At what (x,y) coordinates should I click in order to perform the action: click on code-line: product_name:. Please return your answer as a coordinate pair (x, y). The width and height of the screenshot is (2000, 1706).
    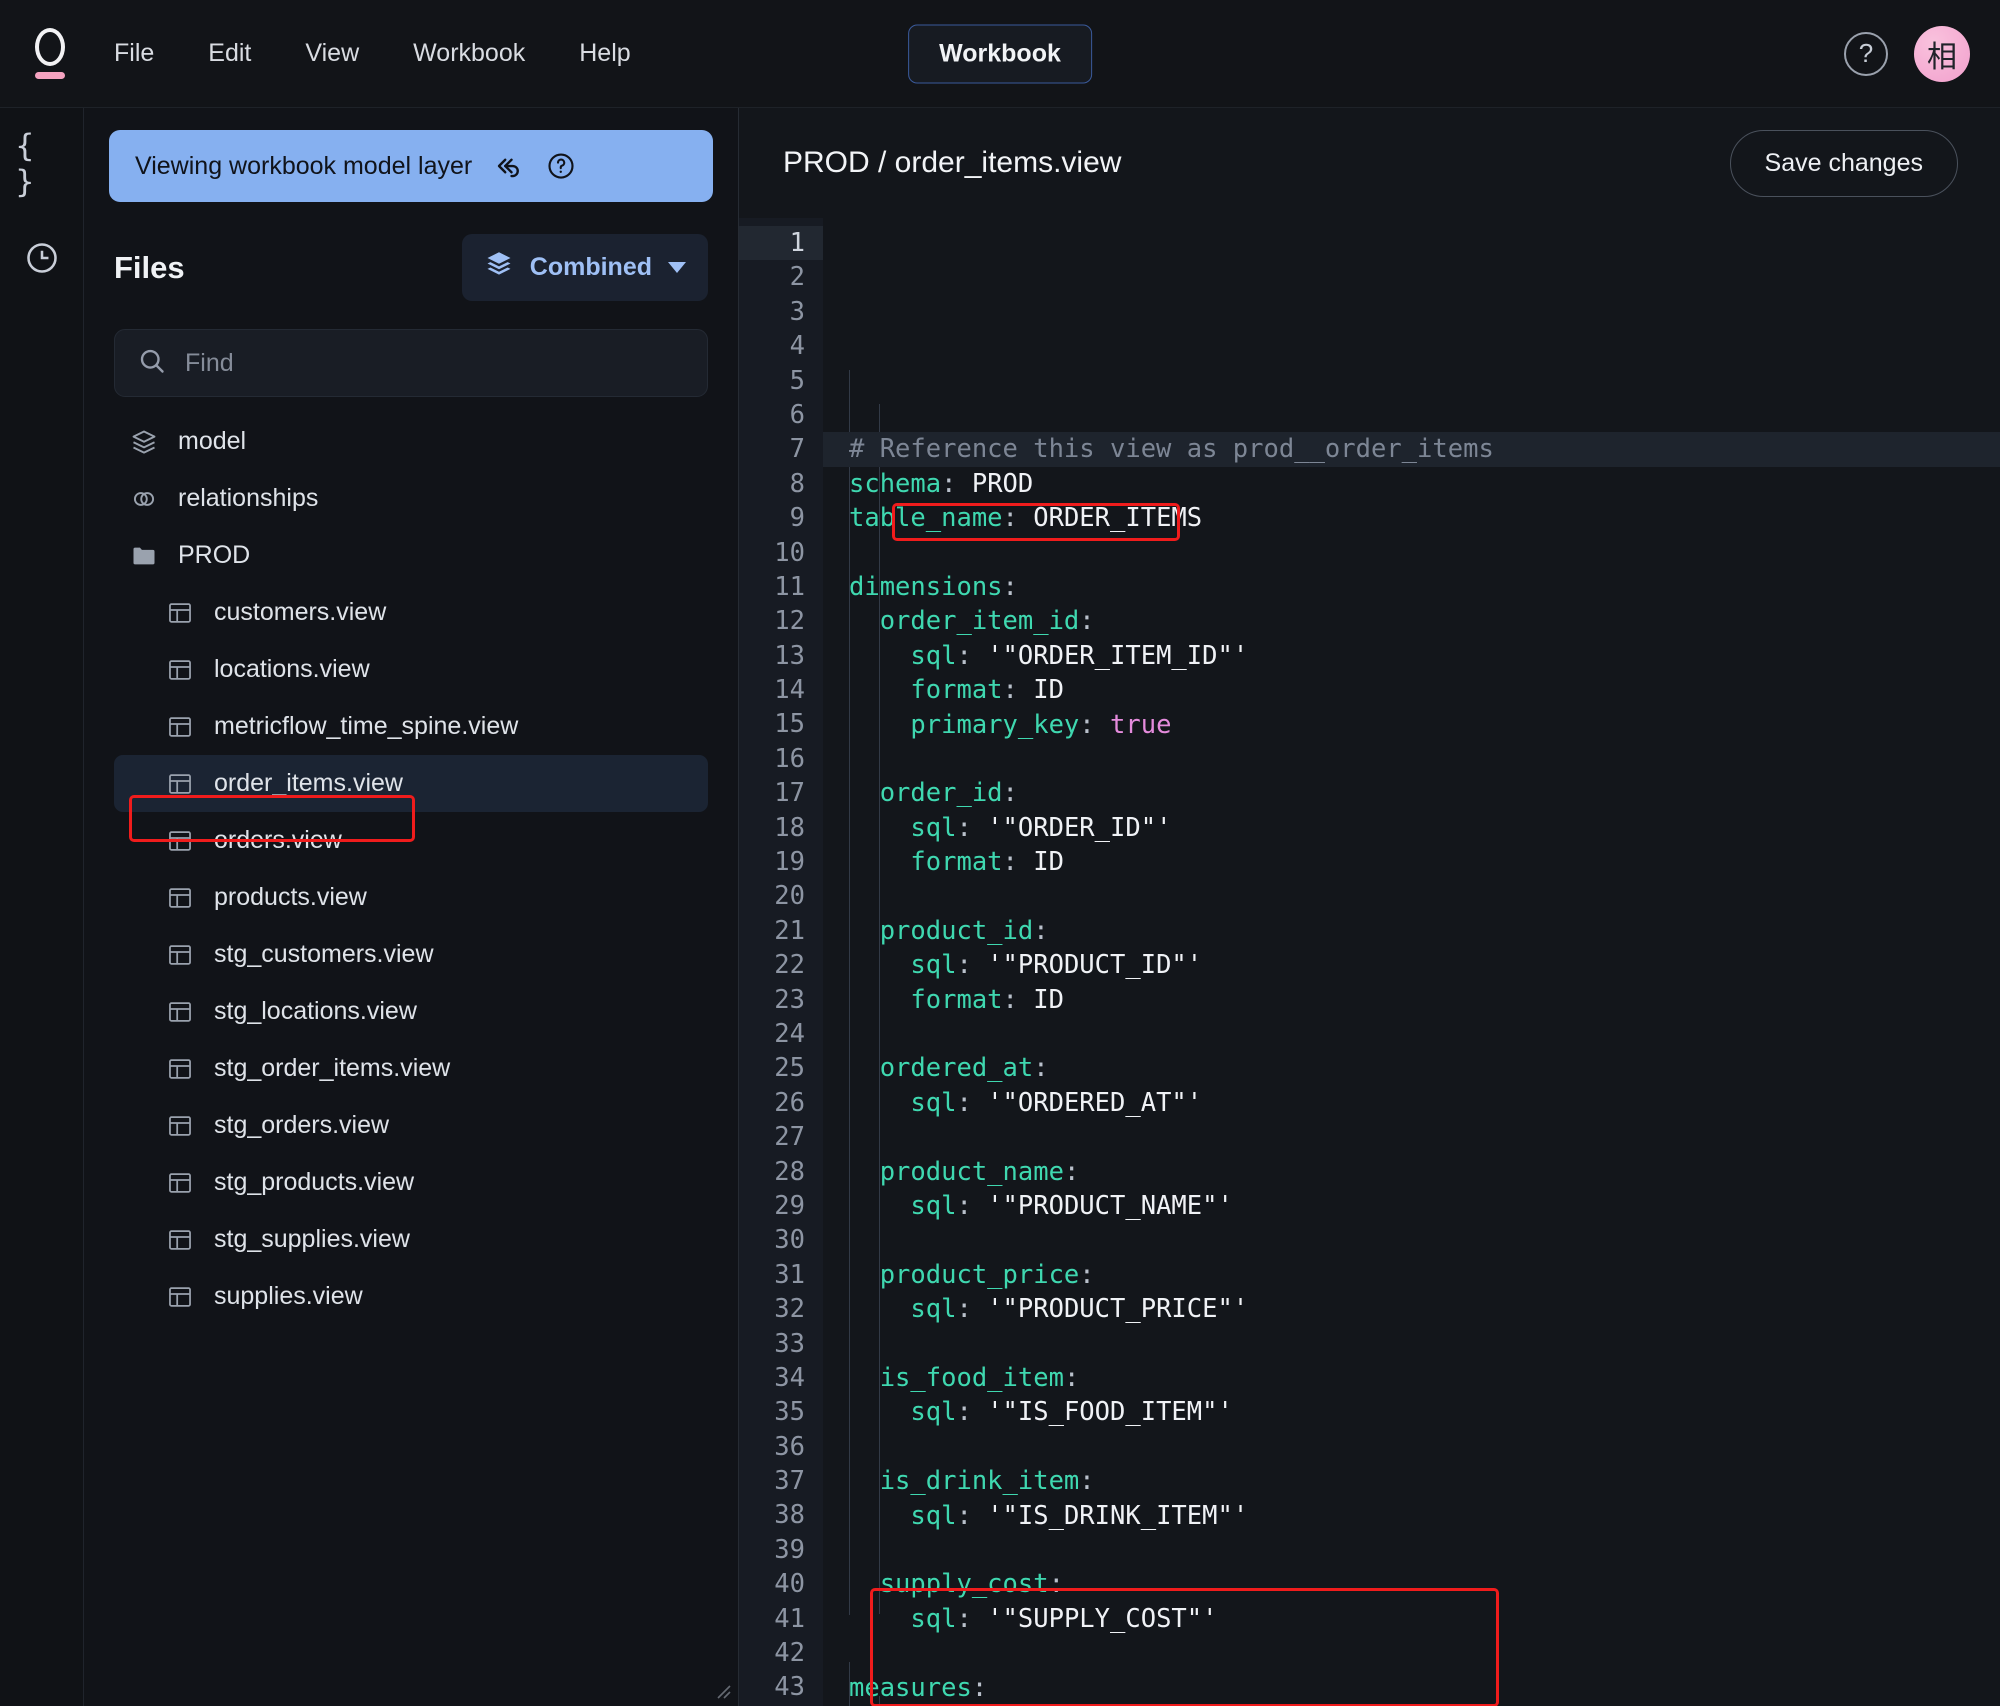
    Looking at the image, I should click on (1424, 1172).